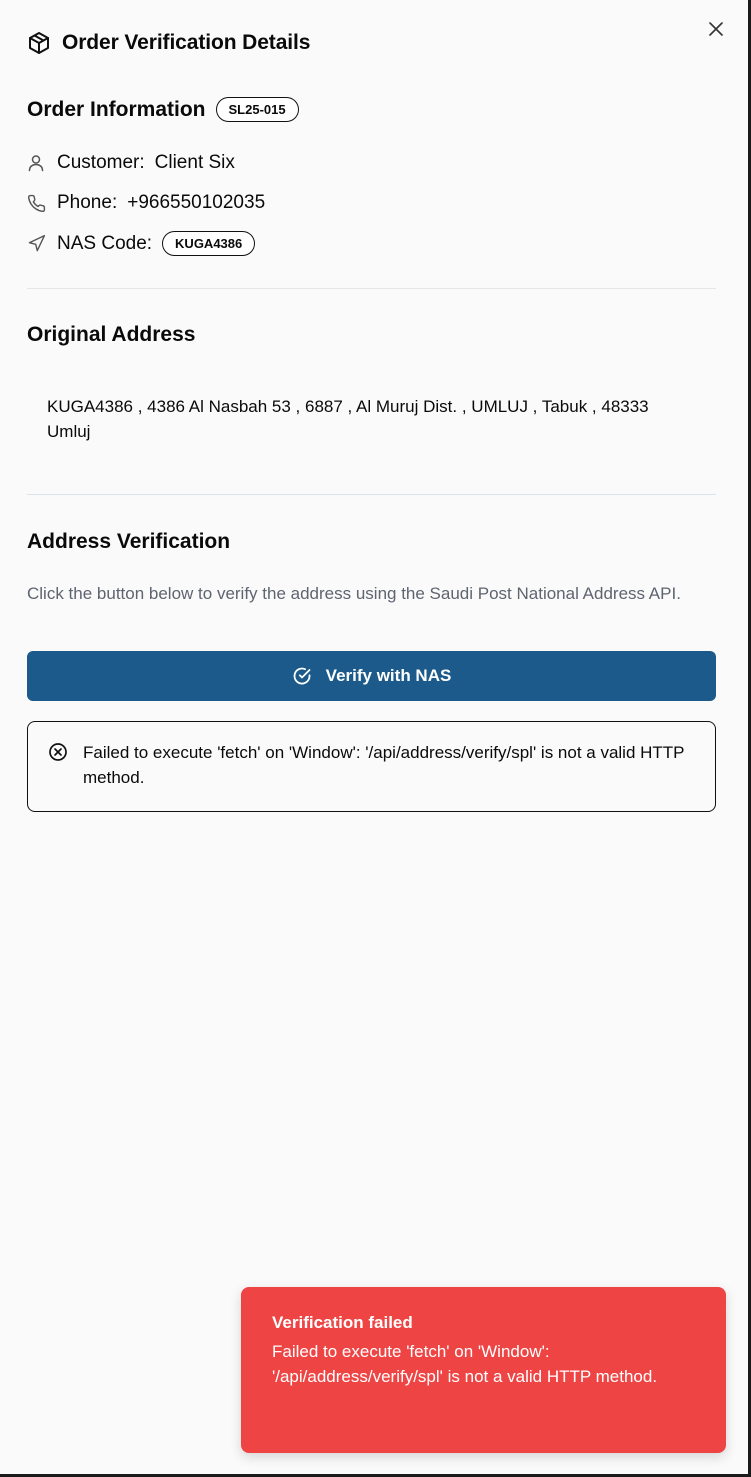  Describe the element at coordinates (39, 43) in the screenshot. I see `package-icon` at that location.